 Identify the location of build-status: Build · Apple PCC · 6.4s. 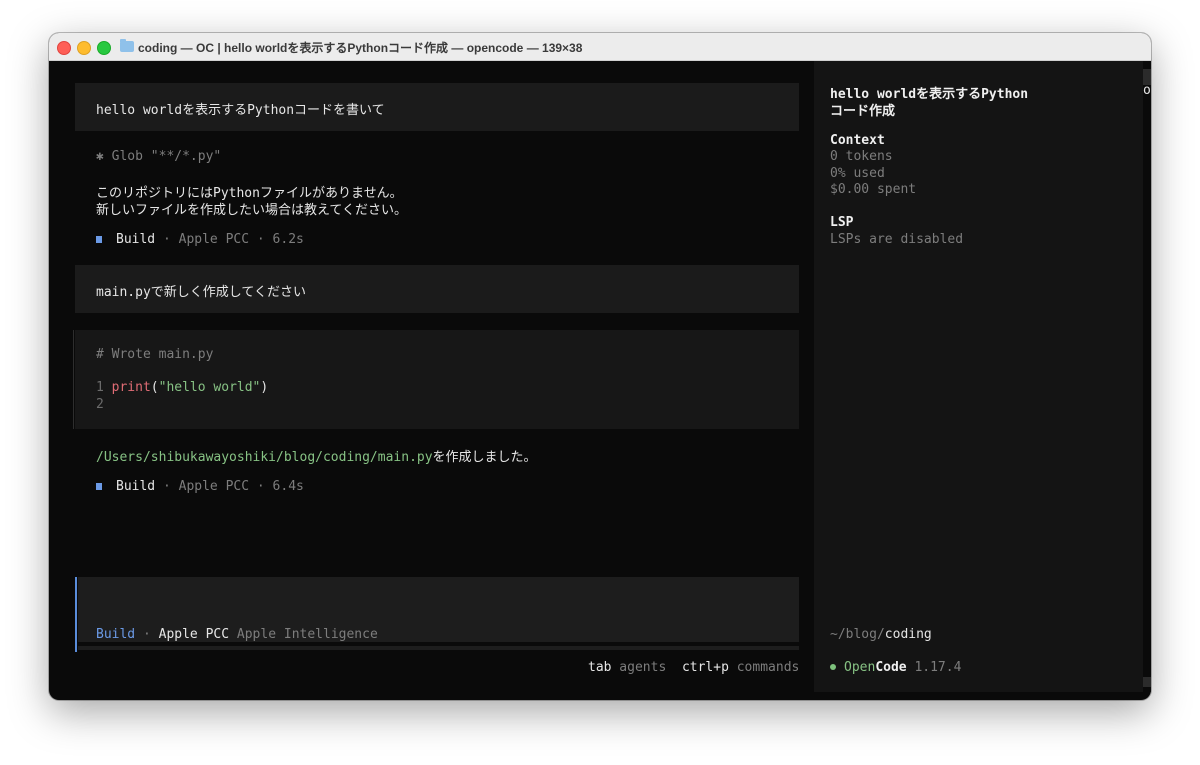
(200, 486).